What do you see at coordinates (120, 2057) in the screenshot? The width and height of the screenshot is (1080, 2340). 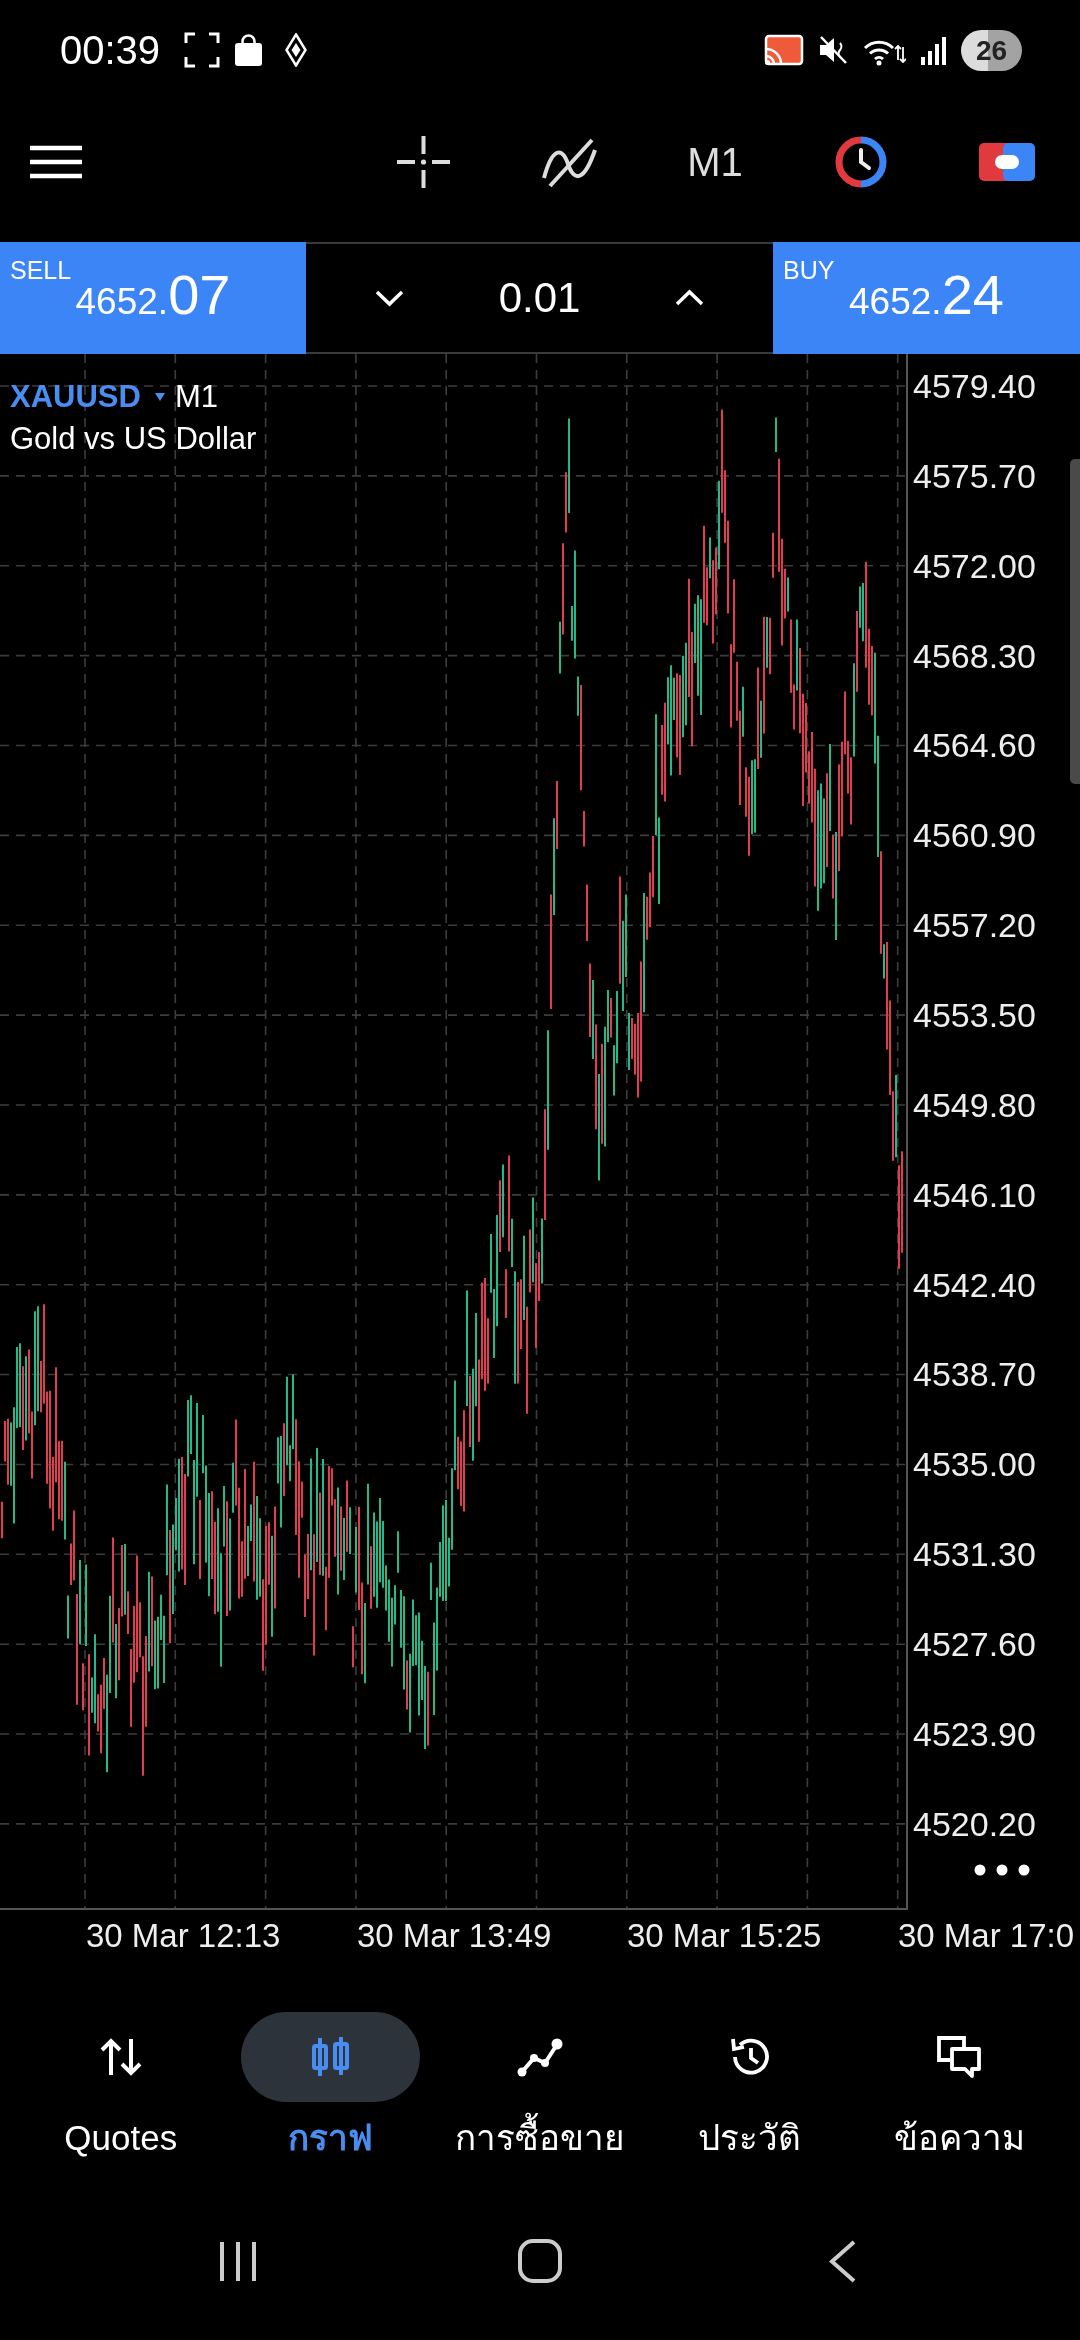 I see `sort-arrows-icon` at bounding box center [120, 2057].